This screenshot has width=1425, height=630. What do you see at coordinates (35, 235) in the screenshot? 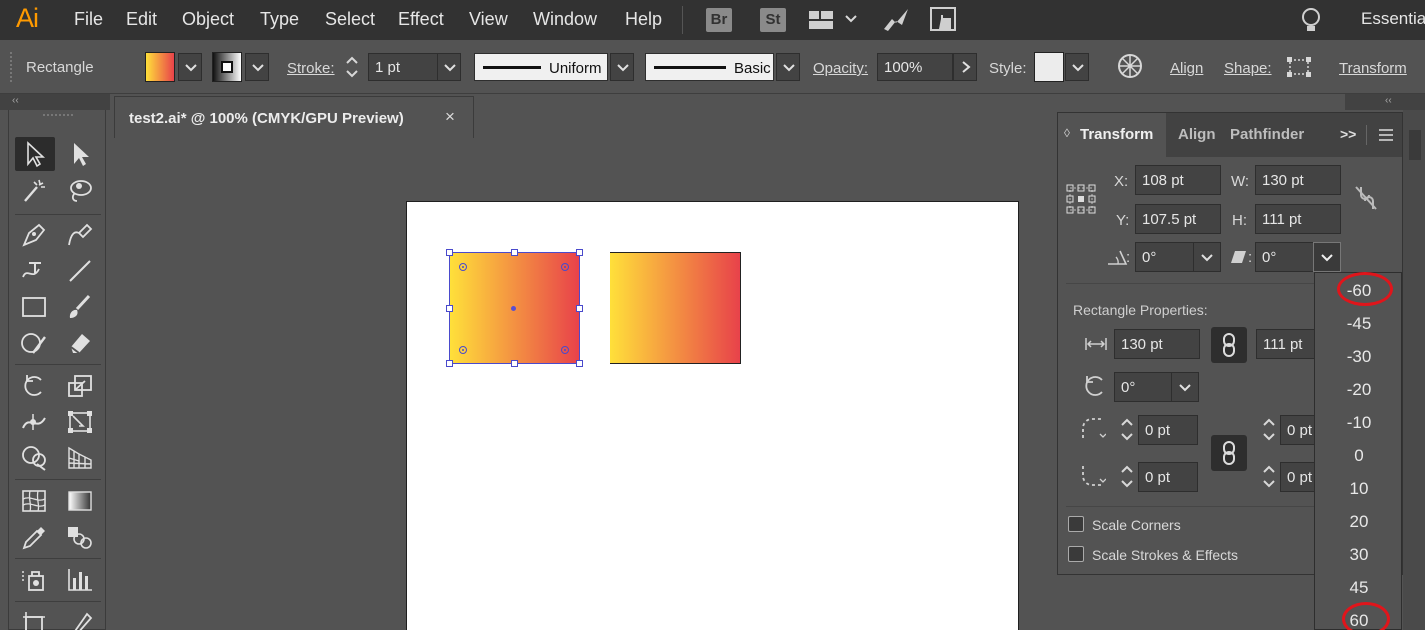
I see `pen-tool` at bounding box center [35, 235].